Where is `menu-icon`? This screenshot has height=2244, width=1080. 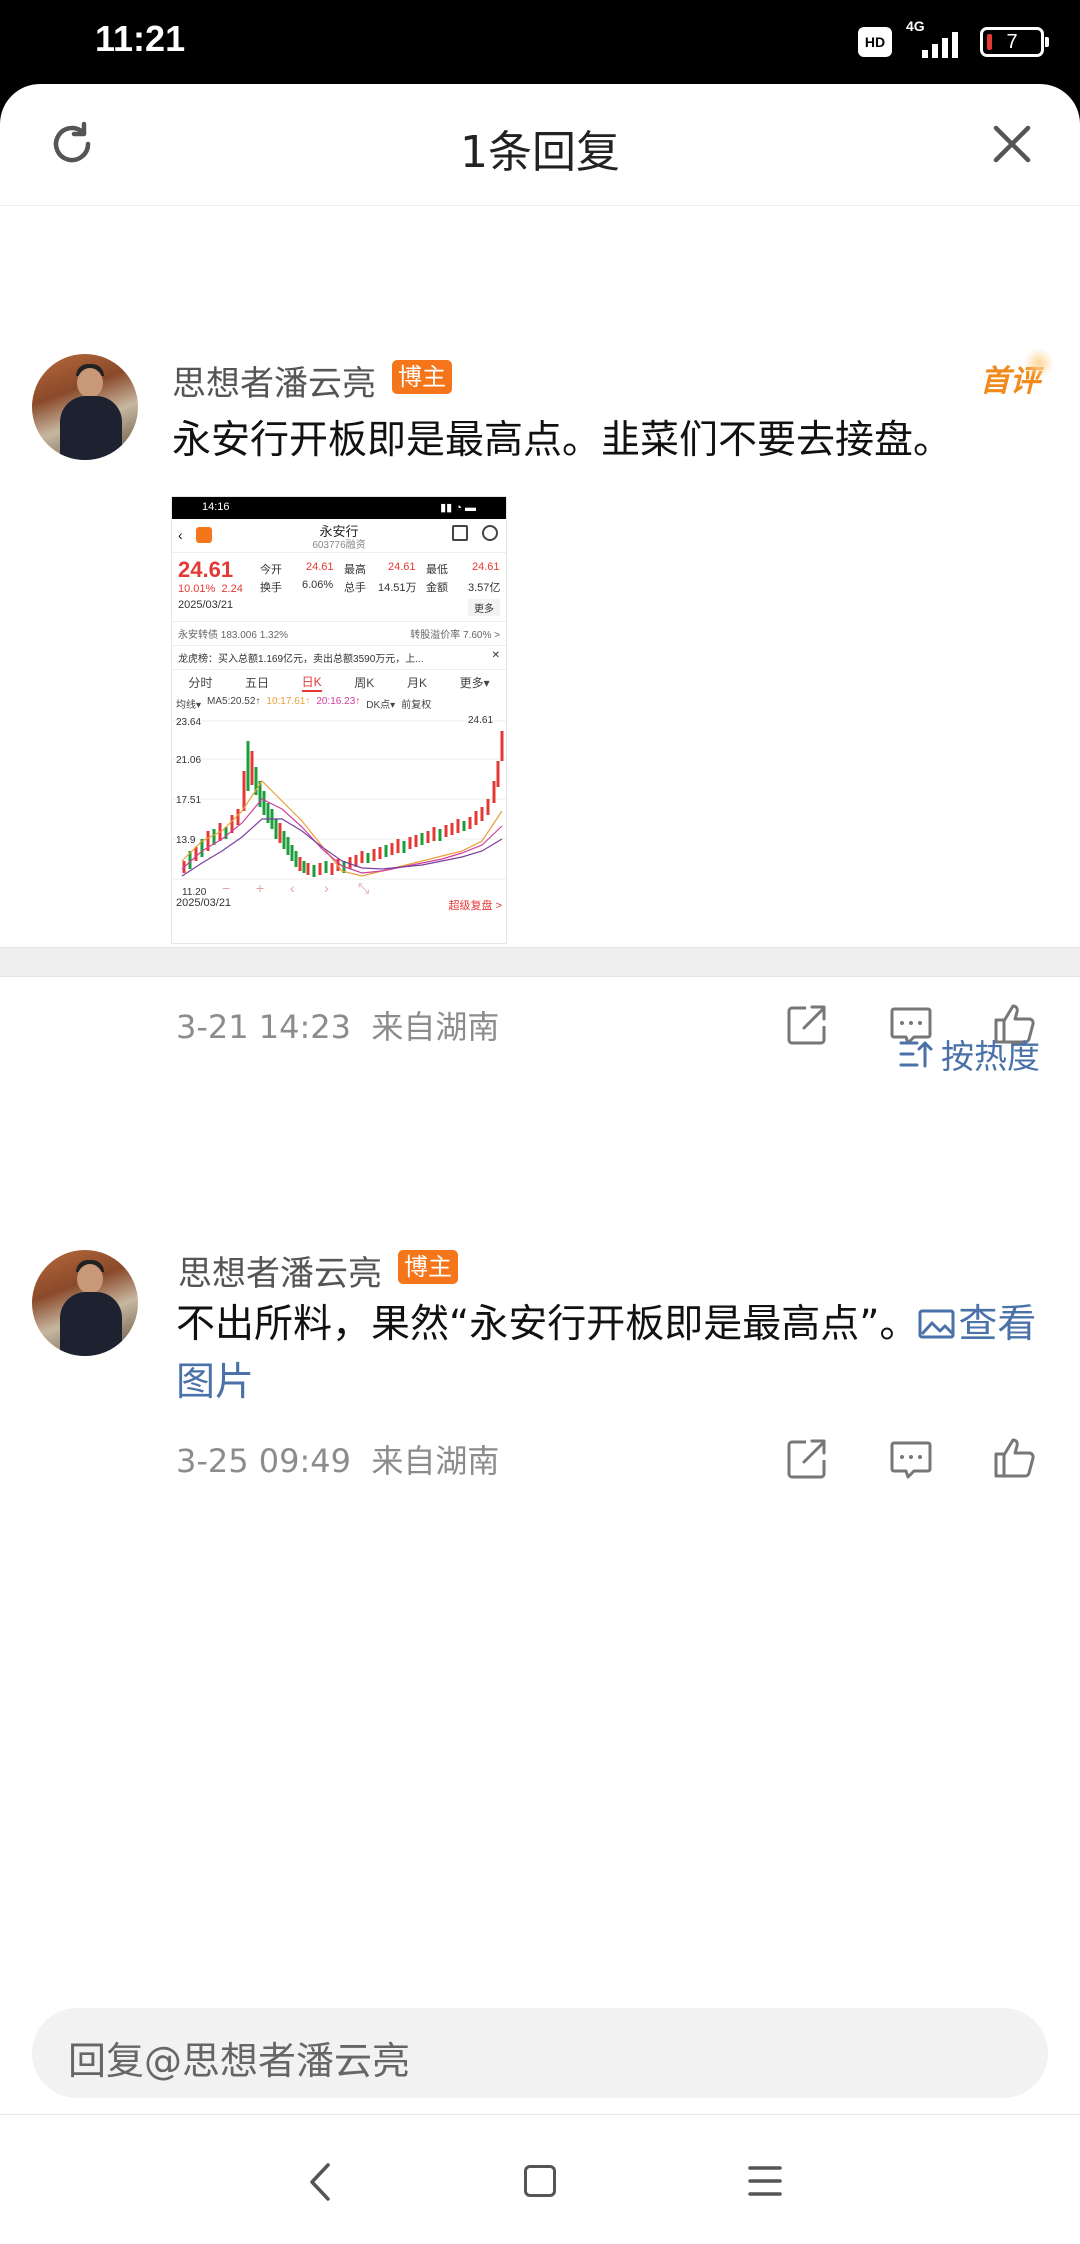
menu-icon is located at coordinates (765, 2181).